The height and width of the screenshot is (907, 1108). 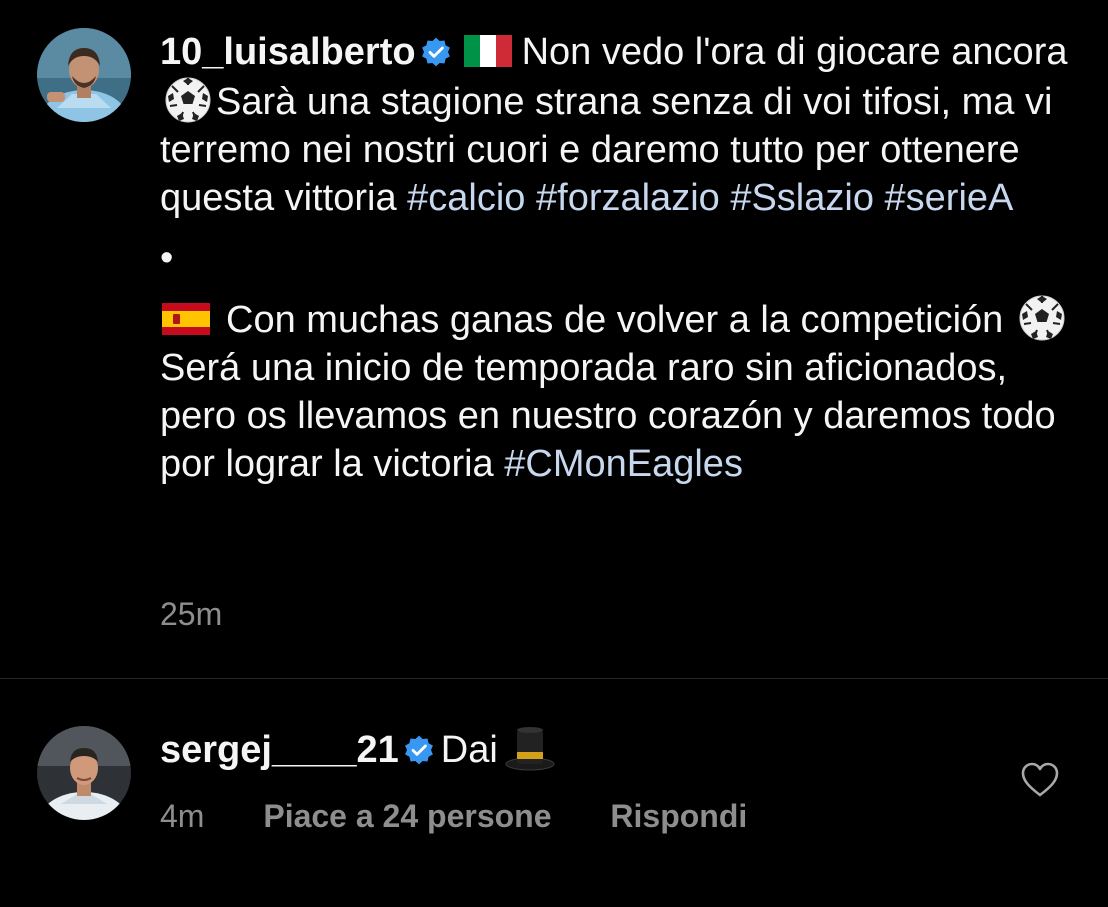 What do you see at coordinates (623, 464) in the screenshot?
I see `hashtag-cmoneagles: #CMonEagles` at bounding box center [623, 464].